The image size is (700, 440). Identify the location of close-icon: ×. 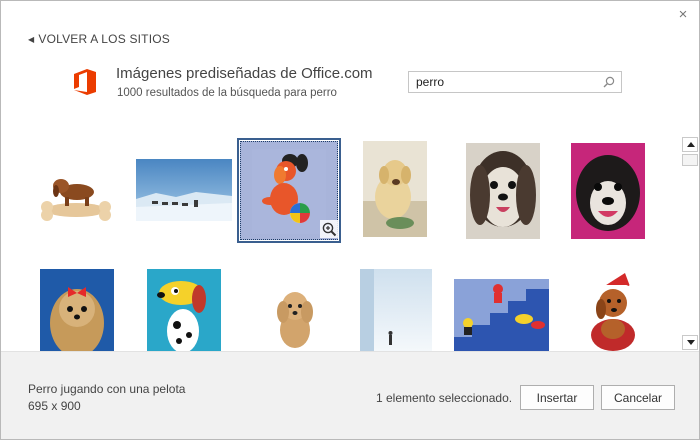
(683, 14).